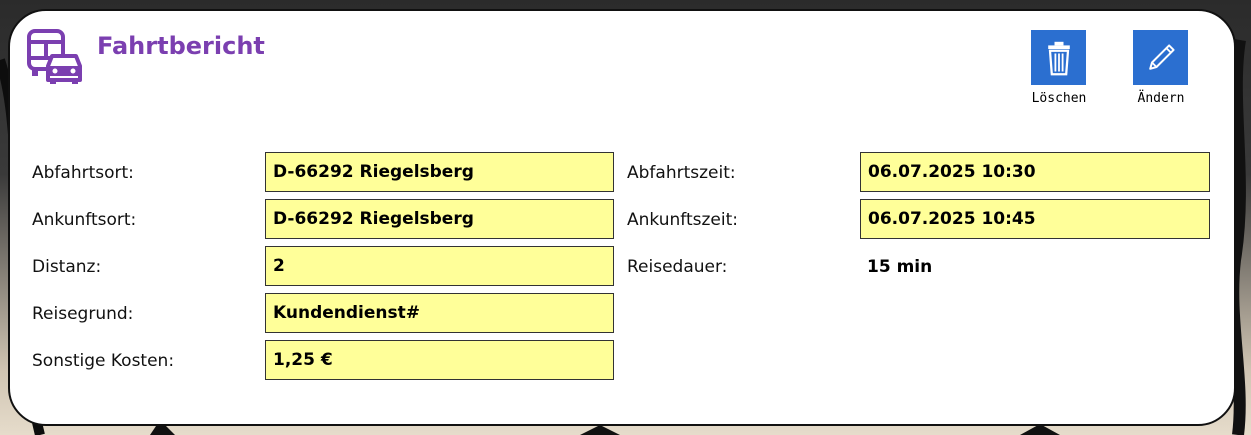 This screenshot has height=435, width=1251. I want to click on delete-button, so click(1058, 57).